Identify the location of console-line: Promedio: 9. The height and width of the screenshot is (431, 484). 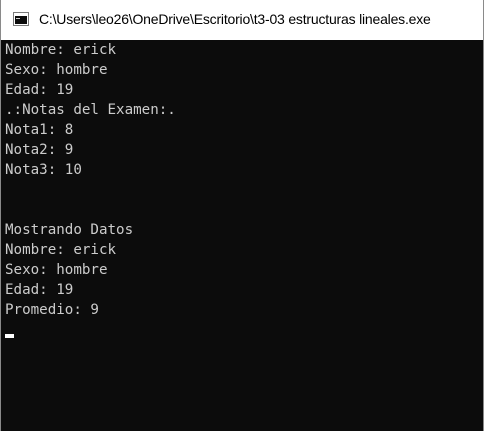
(52, 310).